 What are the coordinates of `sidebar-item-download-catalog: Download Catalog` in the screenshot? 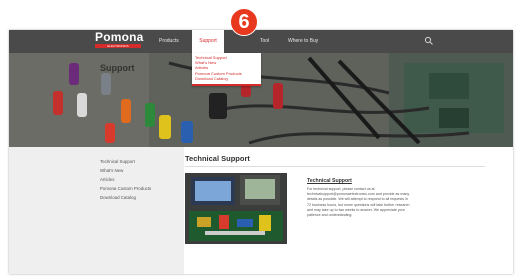 It's located at (118, 197).